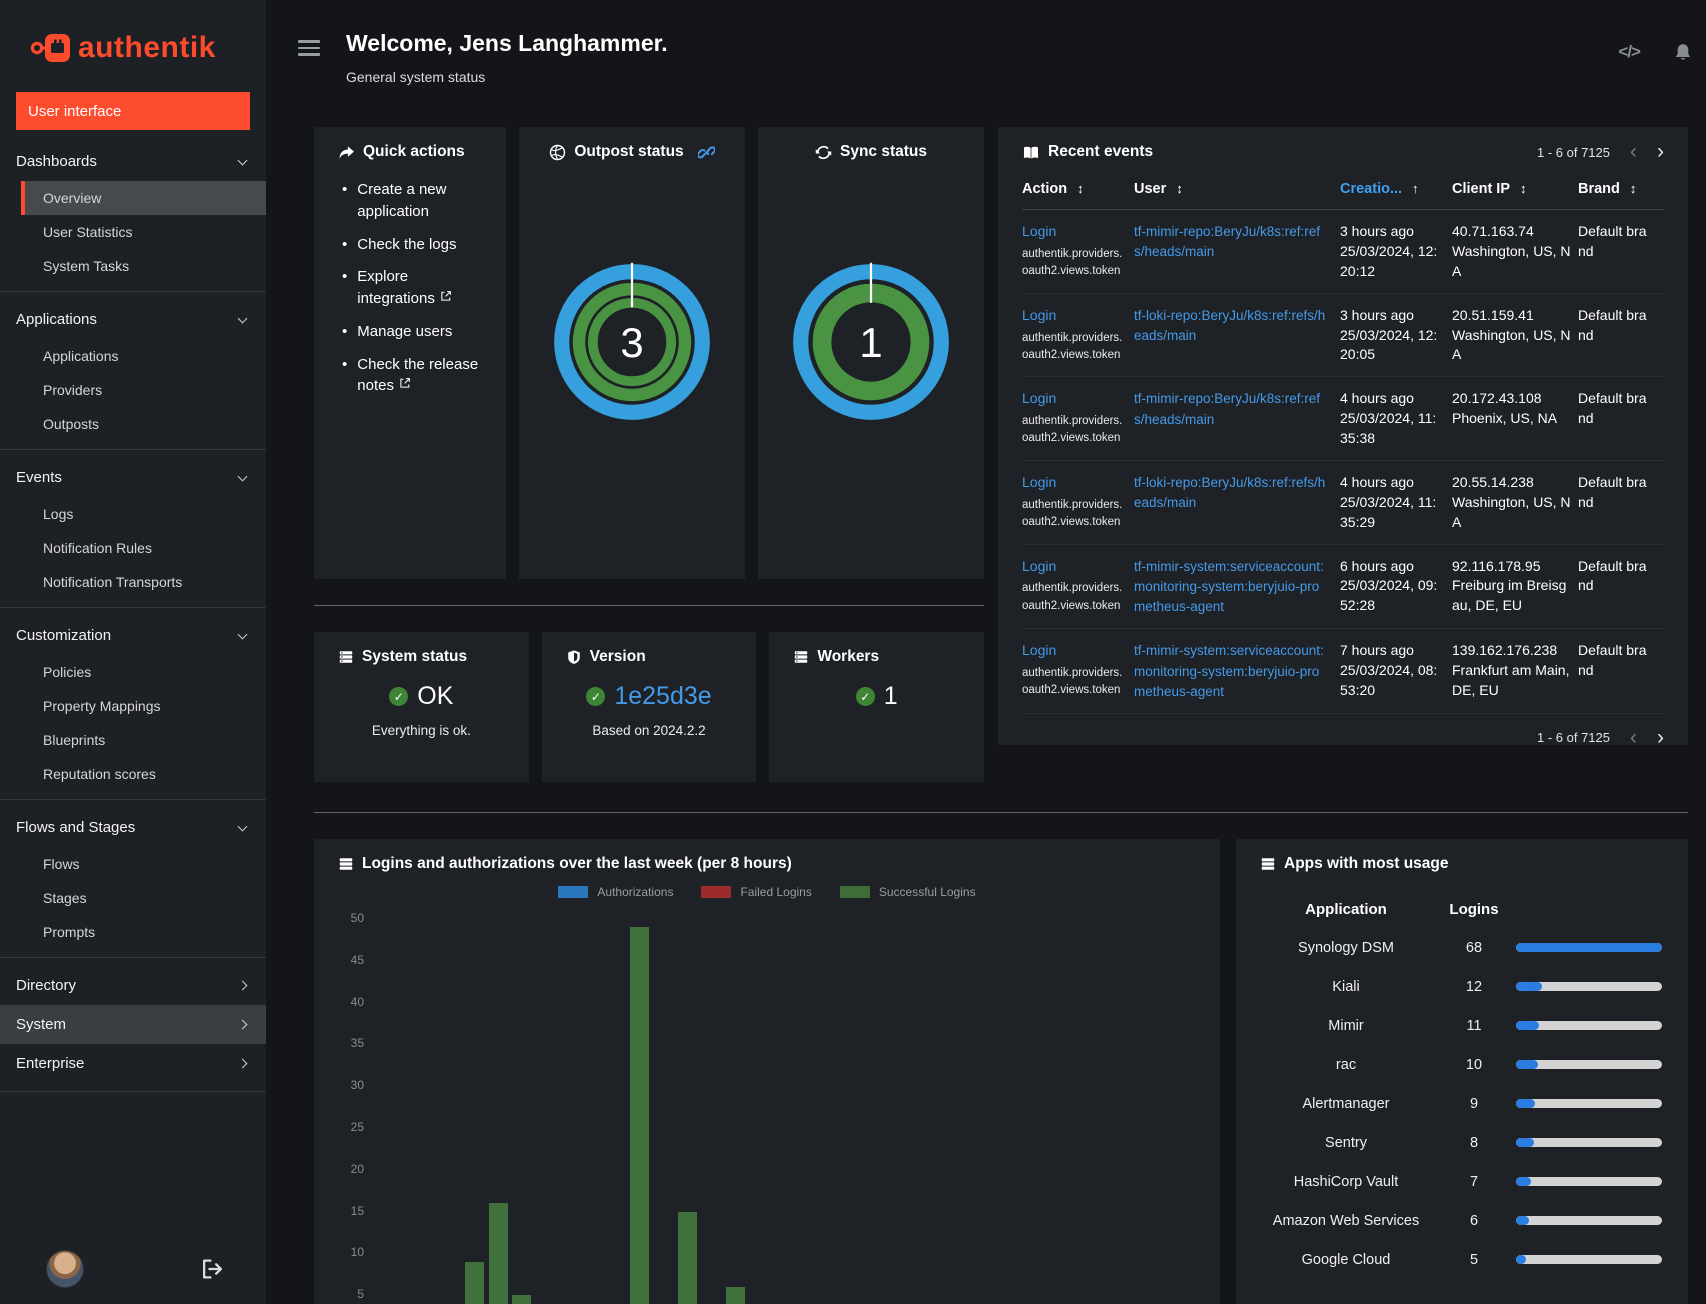 The image size is (1706, 1304). What do you see at coordinates (309, 48) in the screenshot?
I see `menu-toggle-button` at bounding box center [309, 48].